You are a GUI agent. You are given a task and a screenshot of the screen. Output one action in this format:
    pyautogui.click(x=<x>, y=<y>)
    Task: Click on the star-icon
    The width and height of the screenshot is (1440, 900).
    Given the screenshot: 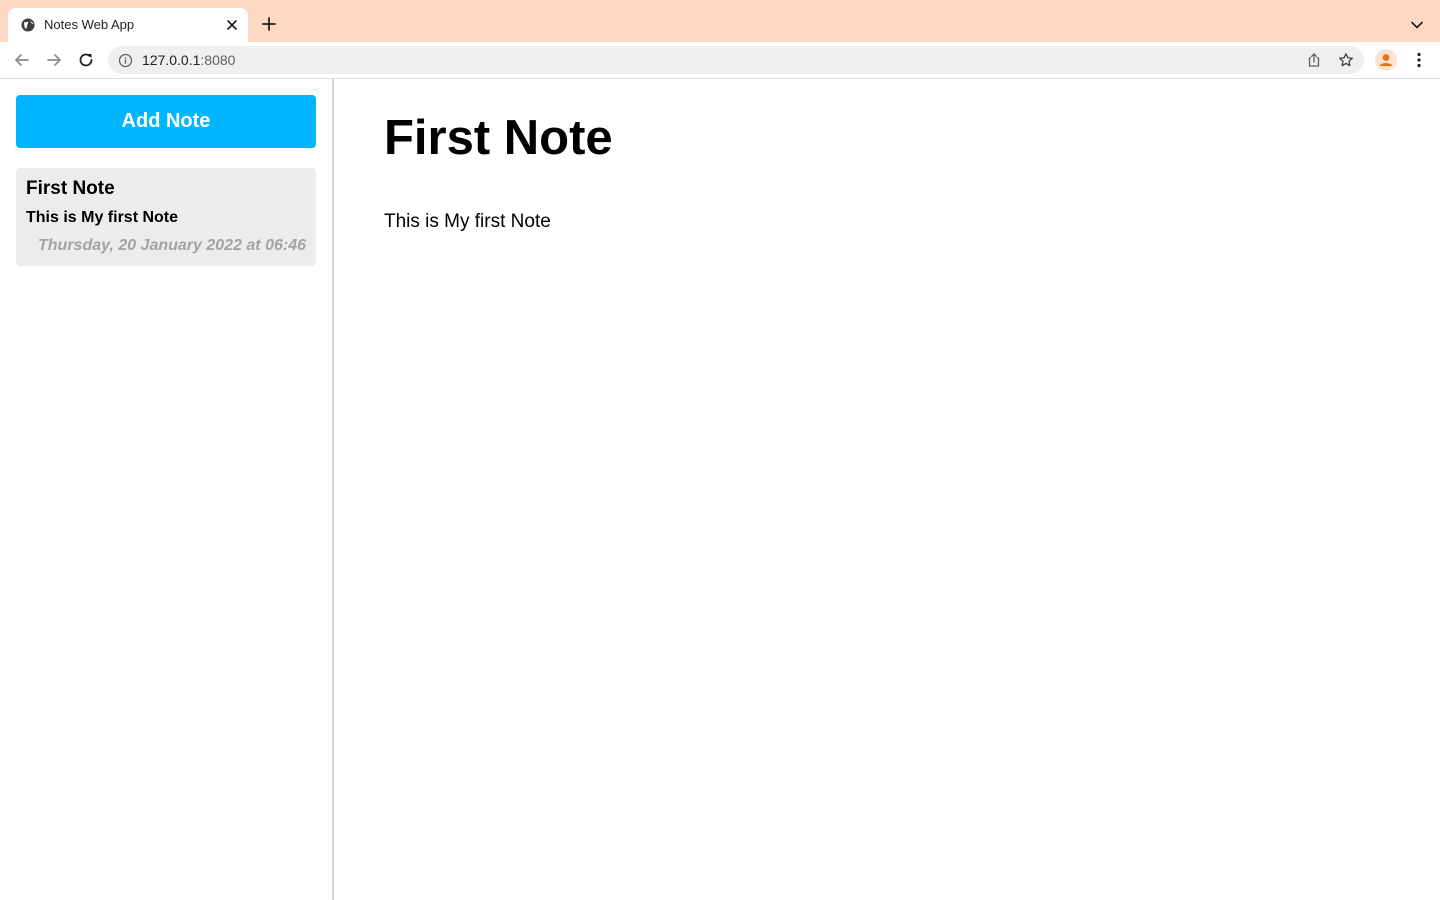 What is the action you would take?
    pyautogui.click(x=1346, y=60)
    